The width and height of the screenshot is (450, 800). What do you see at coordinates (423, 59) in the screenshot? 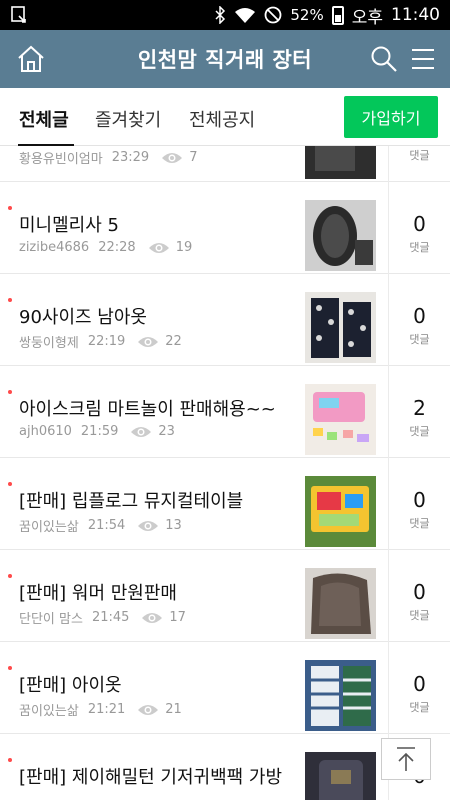
I see `menu-icon` at bounding box center [423, 59].